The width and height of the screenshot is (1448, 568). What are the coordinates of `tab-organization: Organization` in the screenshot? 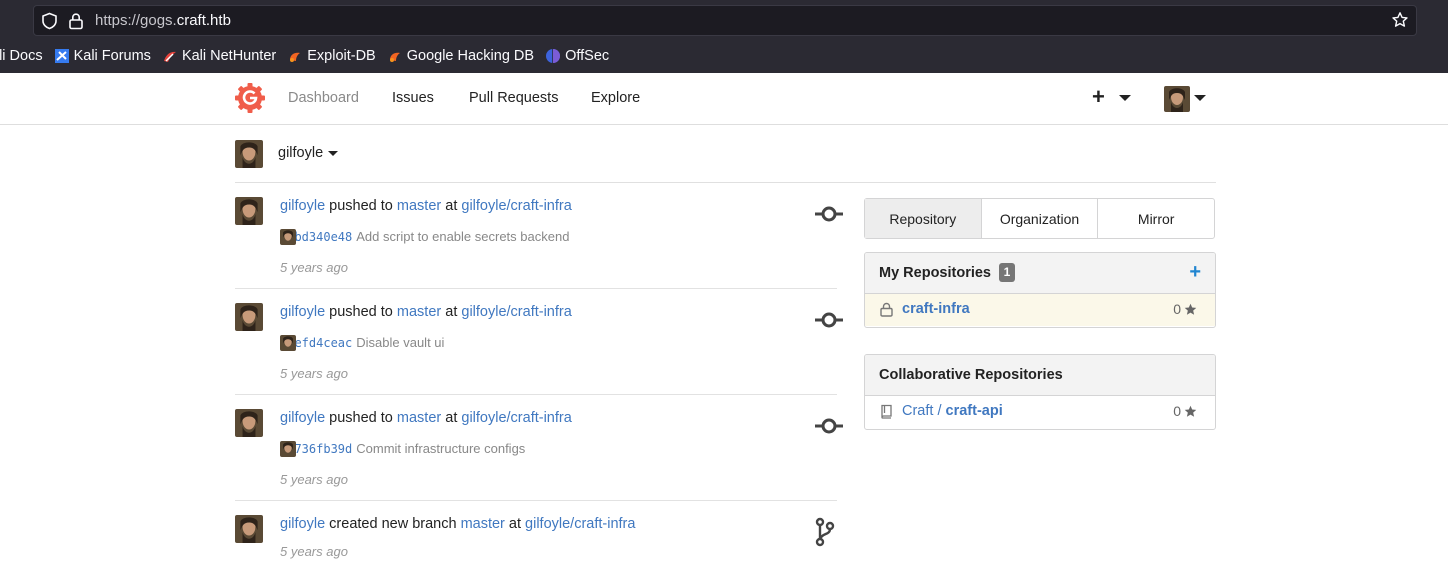 It's located at (1040, 218).